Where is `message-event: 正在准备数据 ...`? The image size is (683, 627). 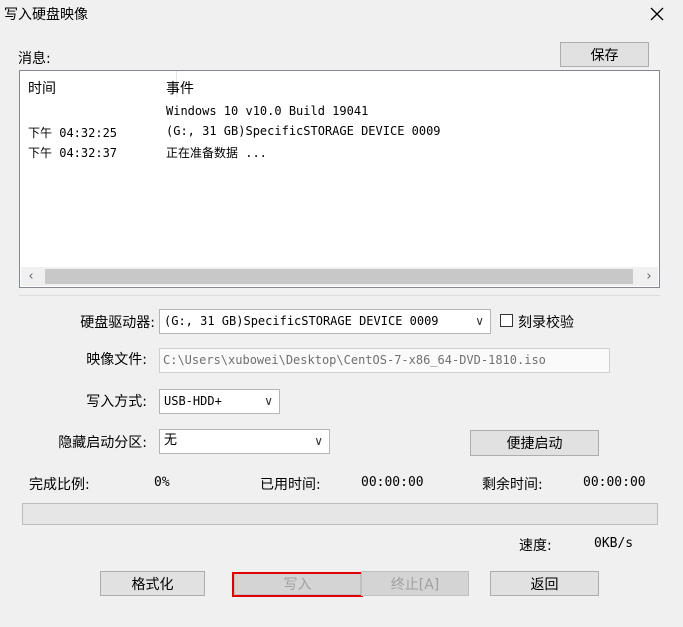 message-event: 正在准备数据 ... is located at coordinates (216, 153).